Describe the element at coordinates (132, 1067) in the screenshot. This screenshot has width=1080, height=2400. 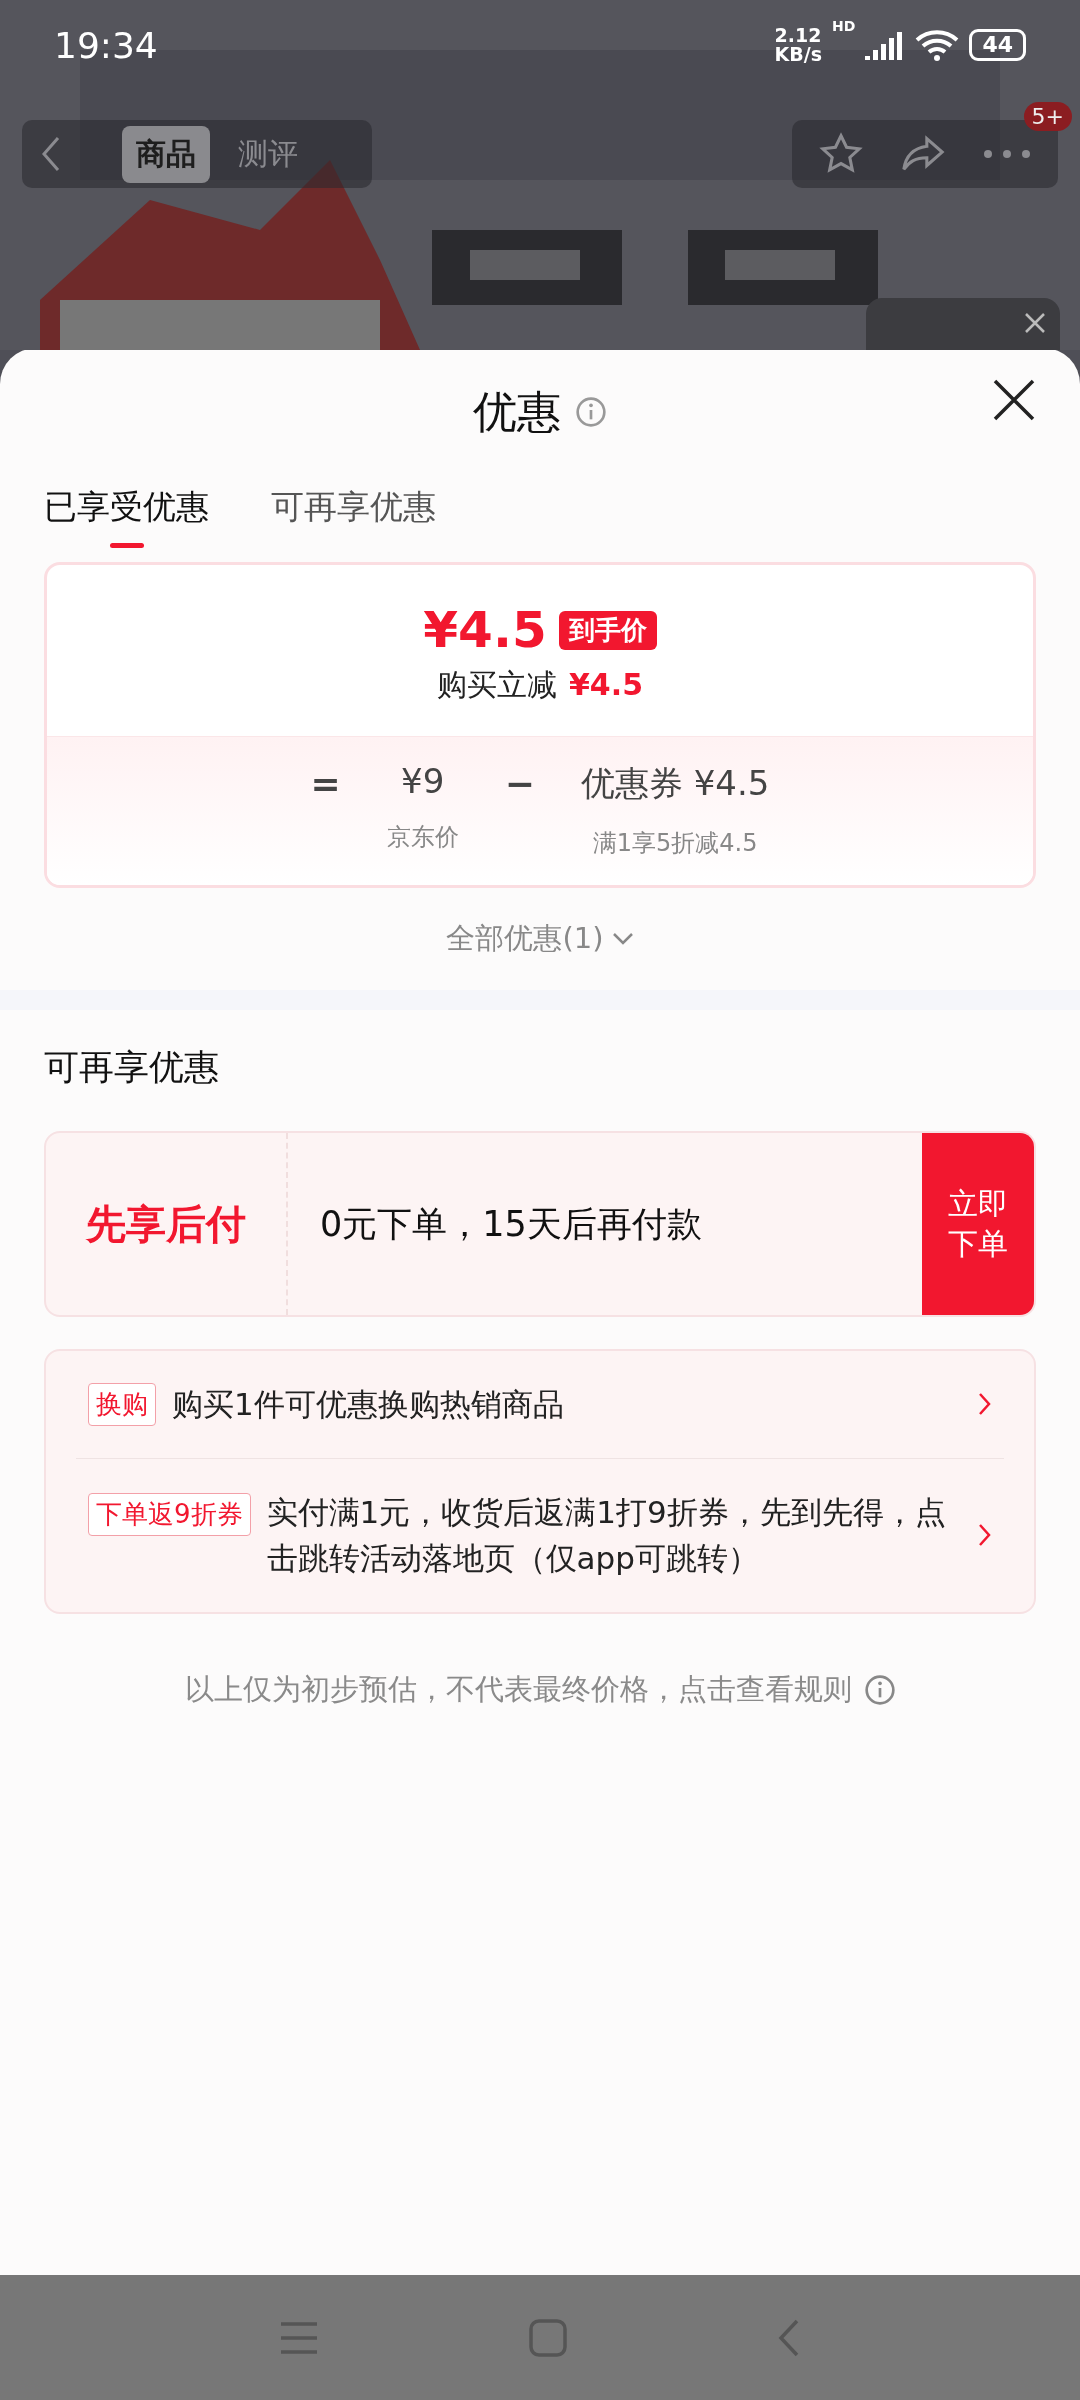
I see `section-title: 可再享优惠` at that location.